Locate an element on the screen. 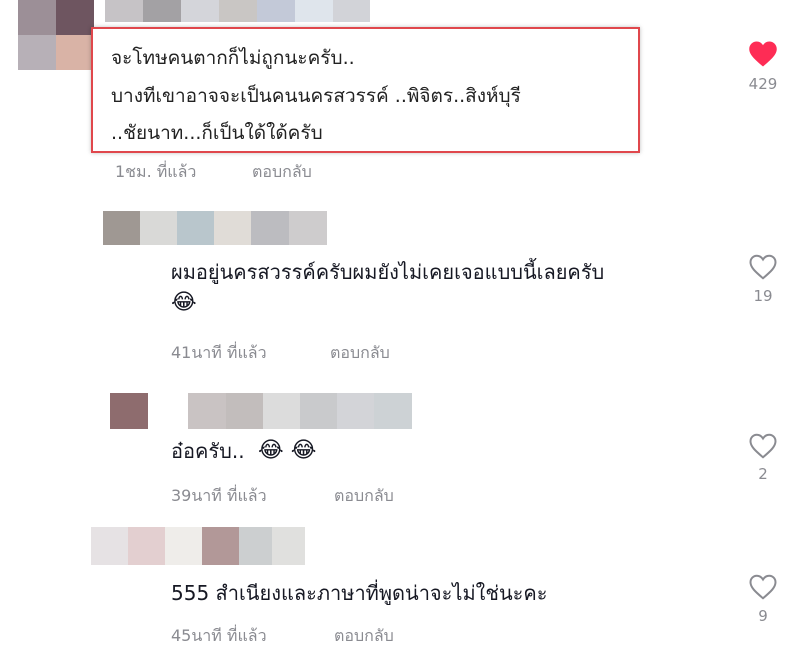 The image size is (800, 649). comment-time: 39นาที ที่แล้ว is located at coordinates (219, 495).